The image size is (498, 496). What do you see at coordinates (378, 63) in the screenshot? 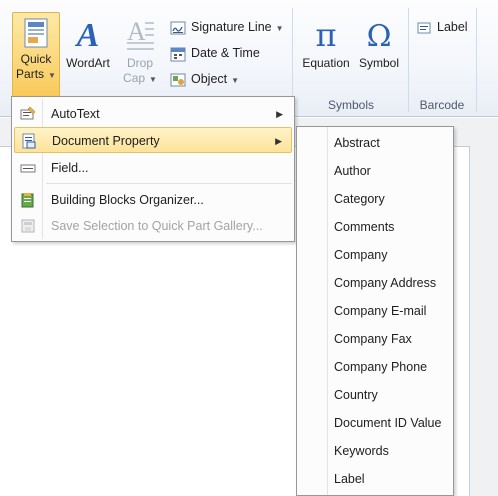
I see `symbol-label: Symbol` at bounding box center [378, 63].